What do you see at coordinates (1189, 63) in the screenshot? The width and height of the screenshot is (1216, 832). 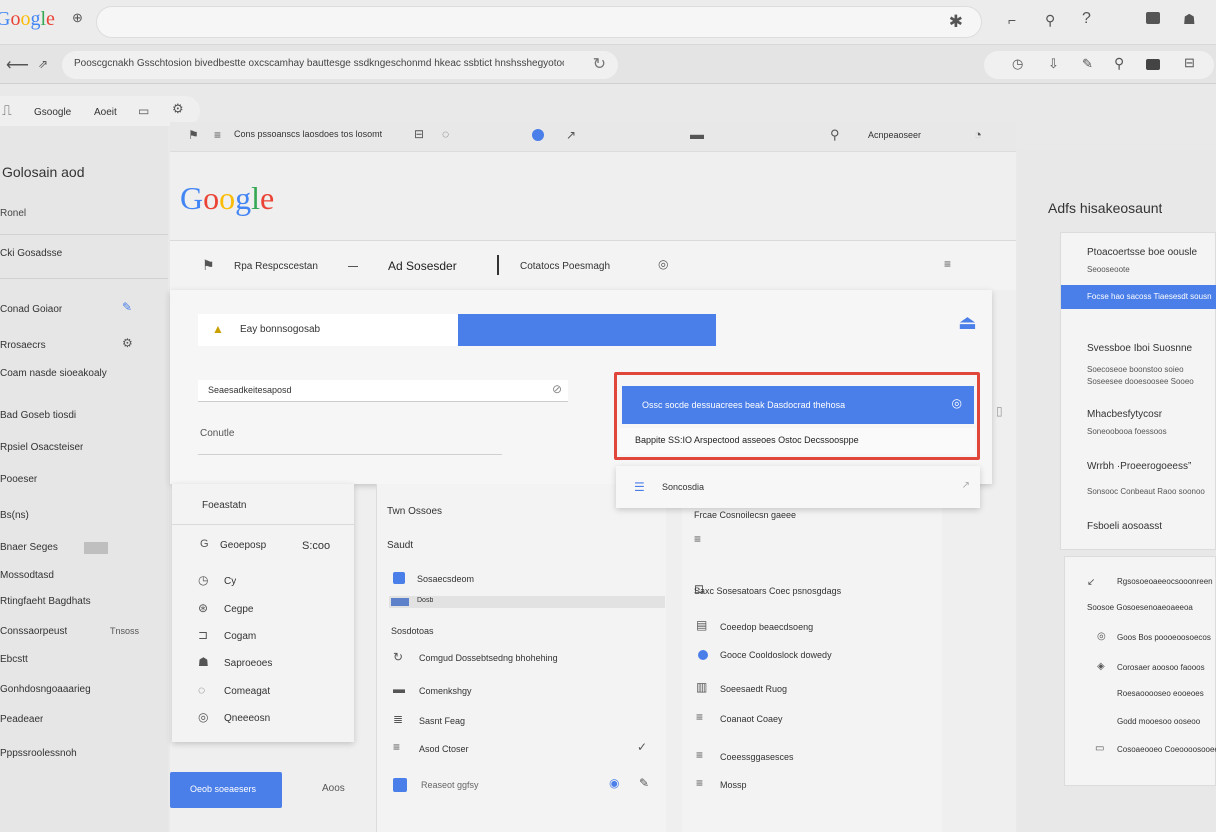 I see `apps-icon: ⊟` at bounding box center [1189, 63].